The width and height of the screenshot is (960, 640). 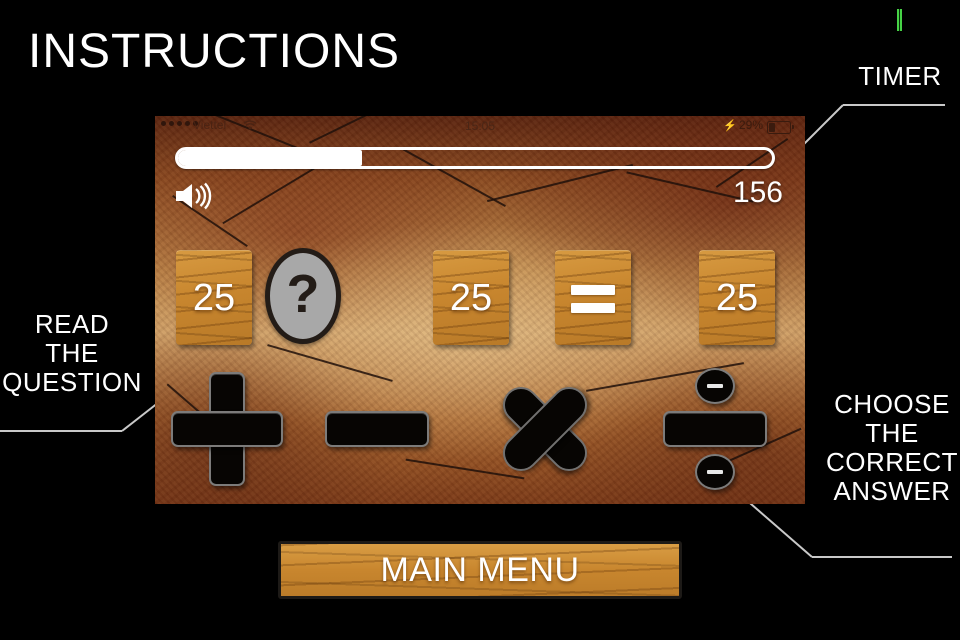 I want to click on answer-tile-2-value: 25, so click(x=471, y=298).